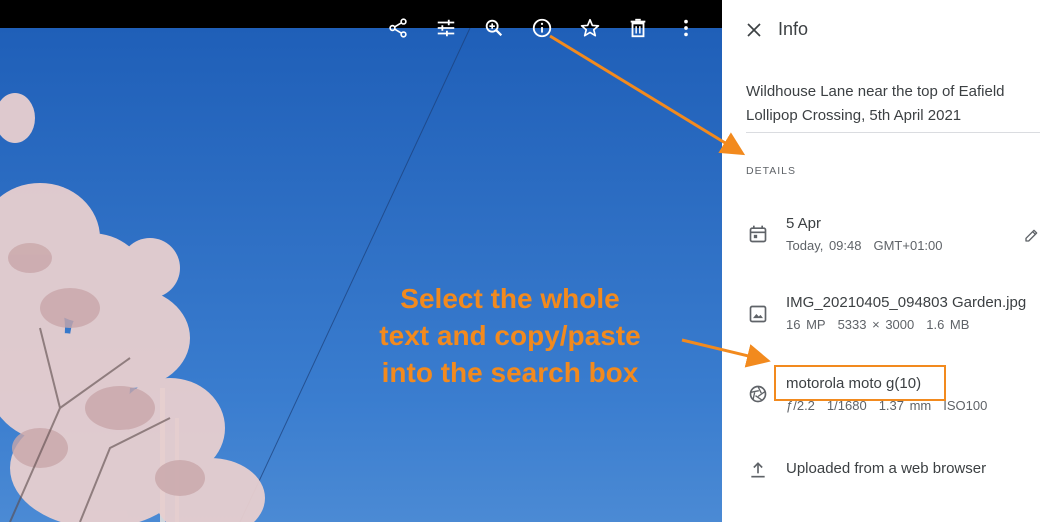  Describe the element at coordinates (758, 234) in the screenshot. I see `calendar-icon` at that location.